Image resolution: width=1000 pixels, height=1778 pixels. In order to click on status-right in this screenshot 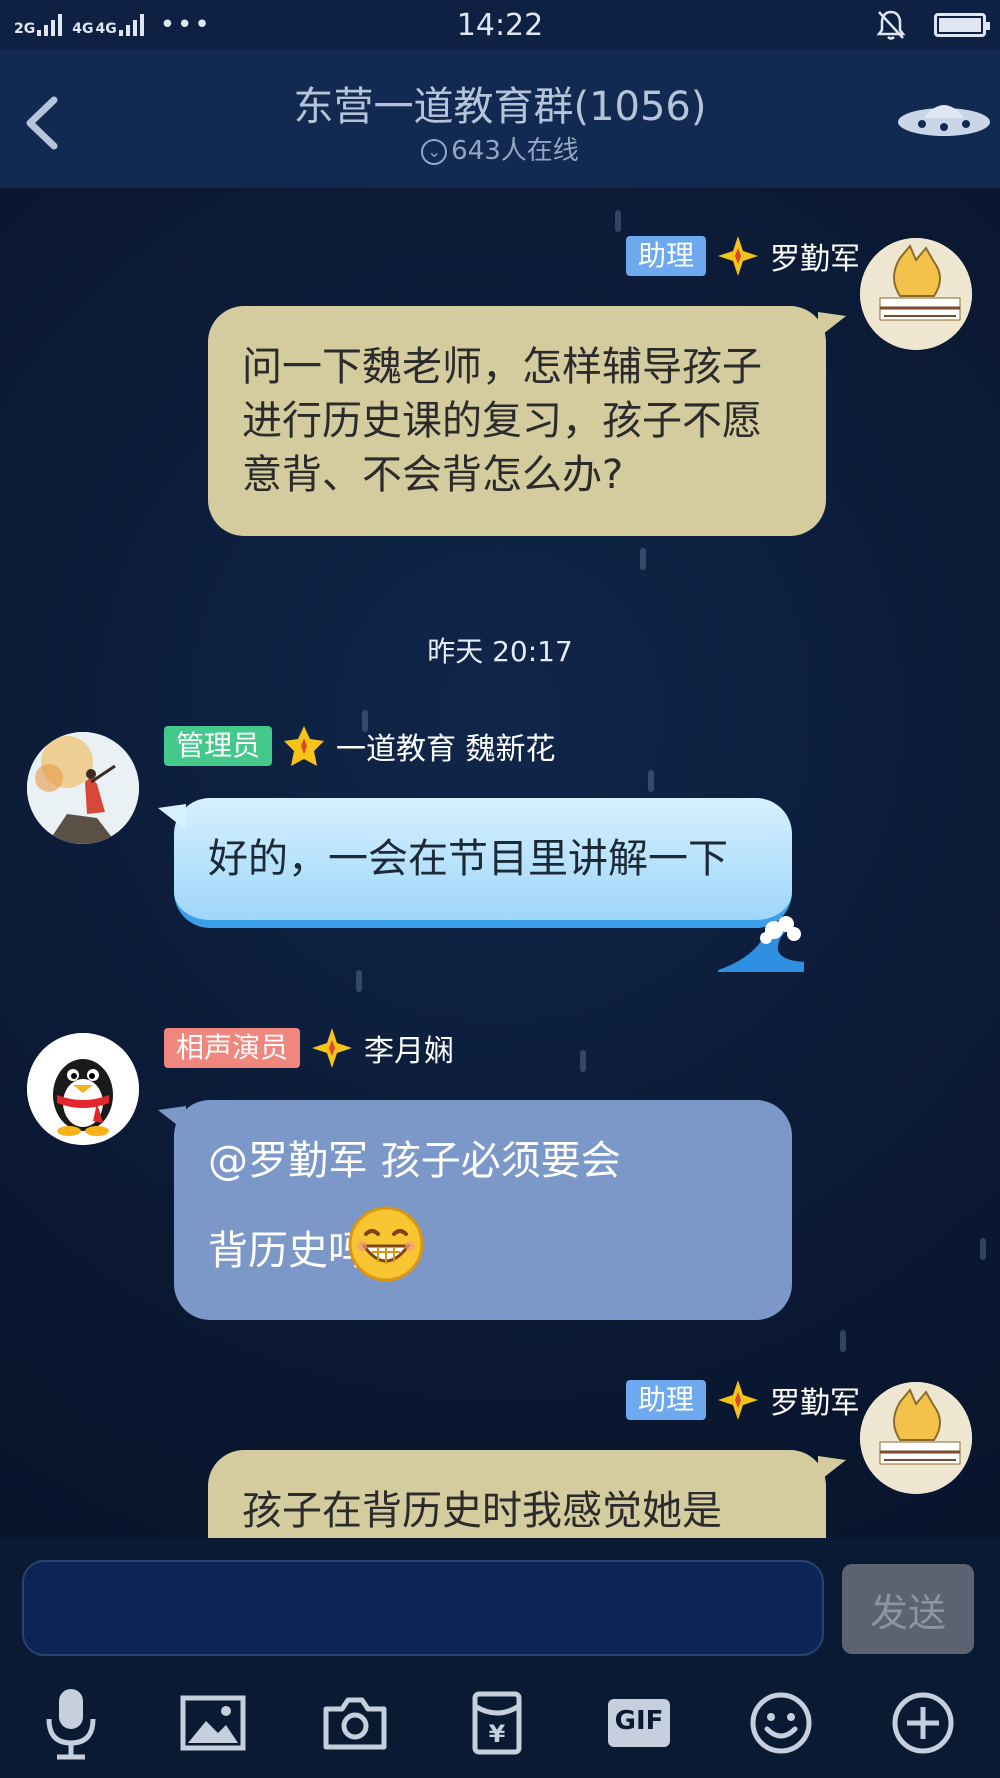, I will do `click(823, 25)`.